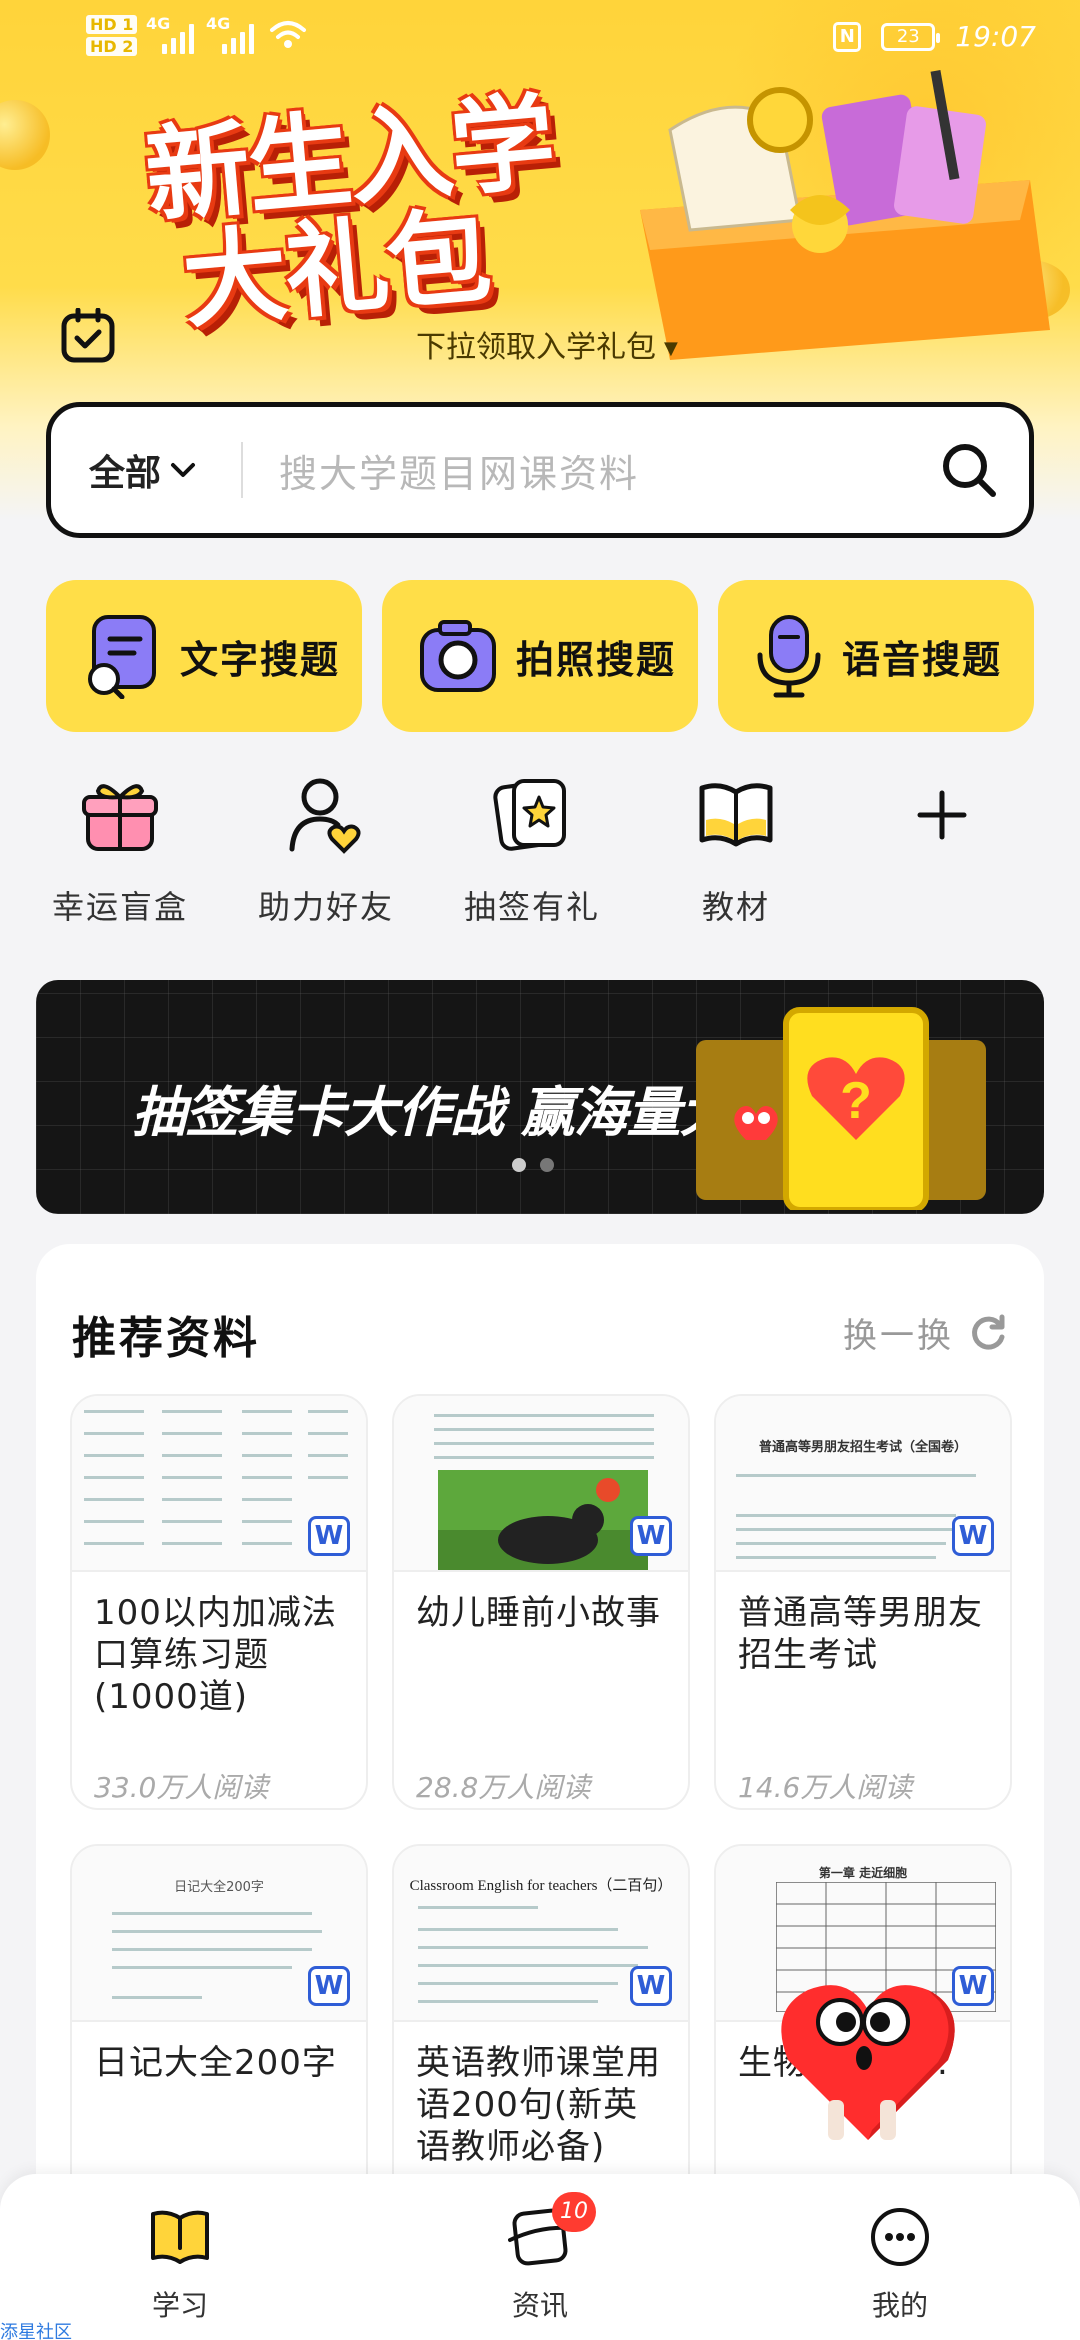 Image resolution: width=1080 pixels, height=2340 pixels. Describe the element at coordinates (183, 470) in the screenshot. I see `chevron-down-icon` at that location.